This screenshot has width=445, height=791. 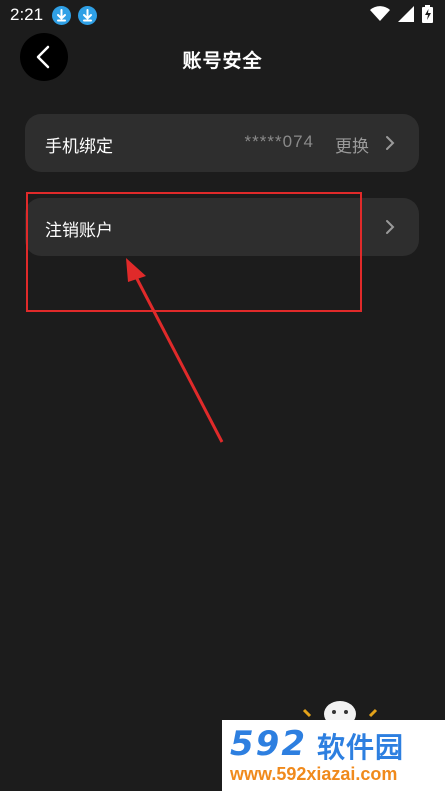 I want to click on watermark-number: 592, so click(x=268, y=744).